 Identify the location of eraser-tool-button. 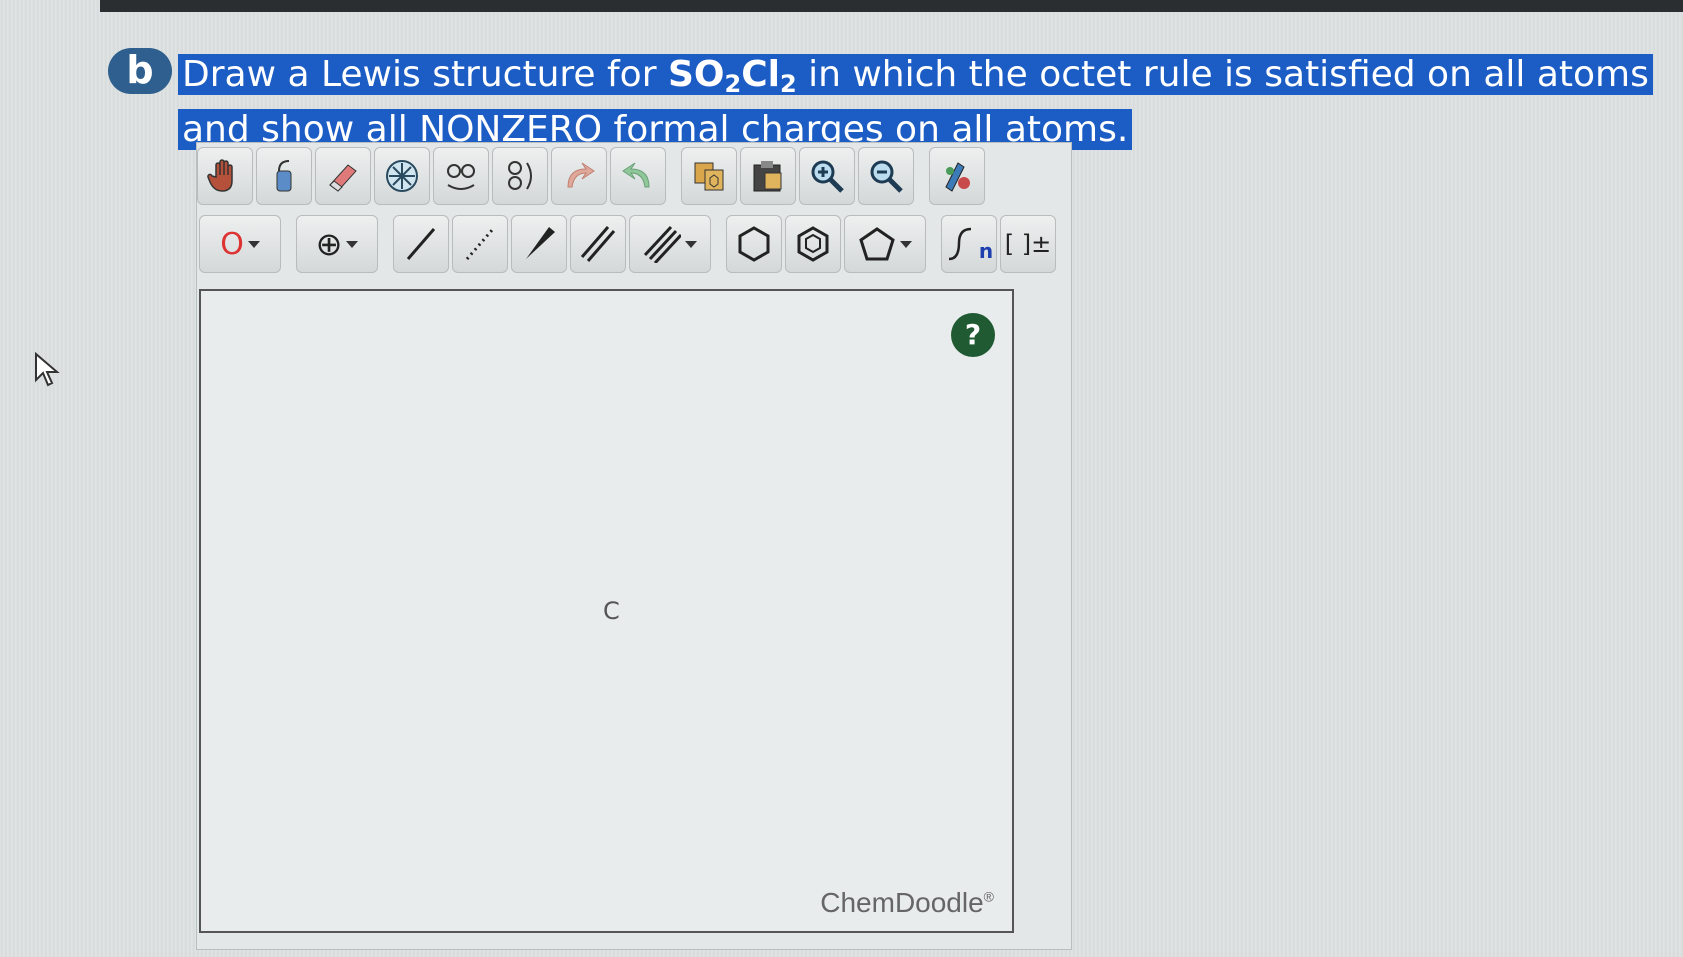
(343, 176).